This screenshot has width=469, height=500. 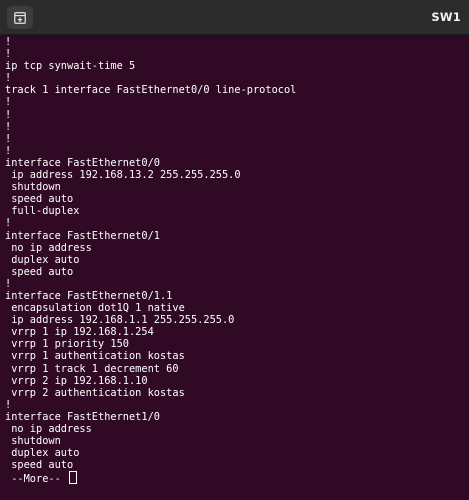 What do you see at coordinates (89, 295) in the screenshot?
I see `terminal-line: interface FastEthernet0/1.1` at bounding box center [89, 295].